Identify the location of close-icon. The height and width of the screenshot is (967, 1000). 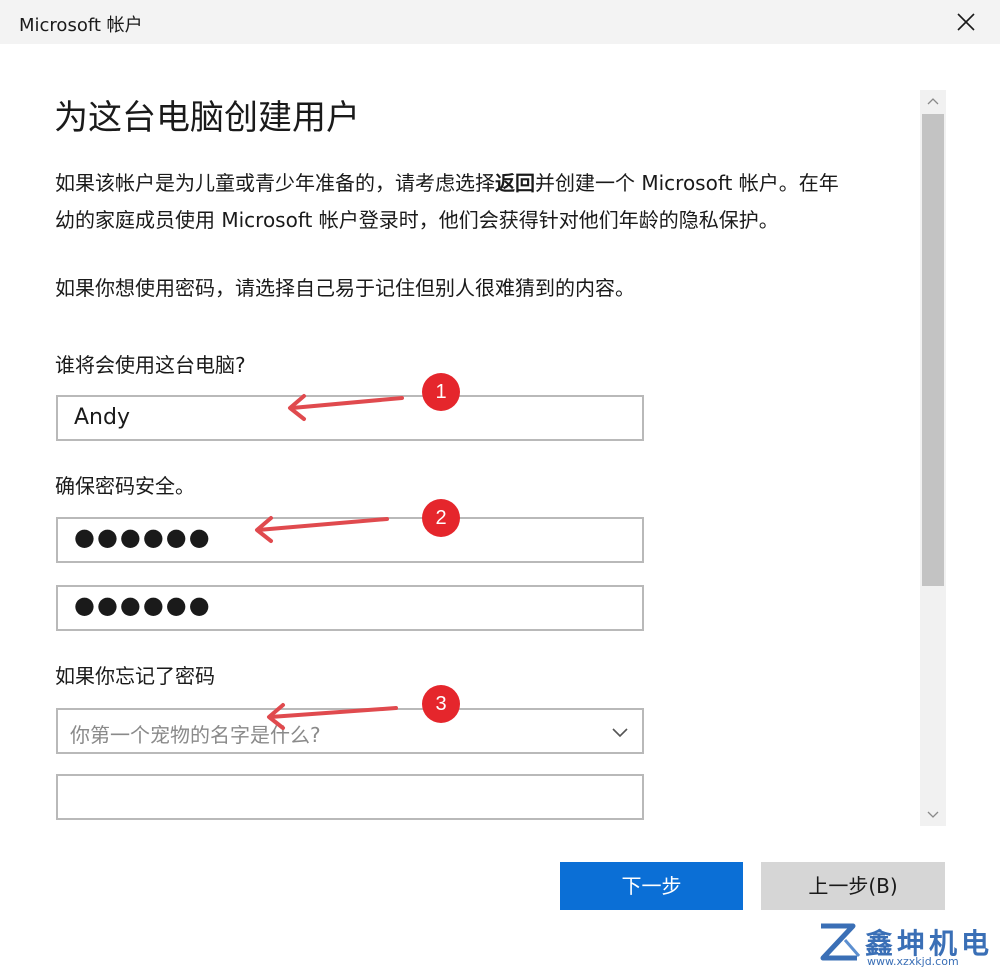
(966, 22).